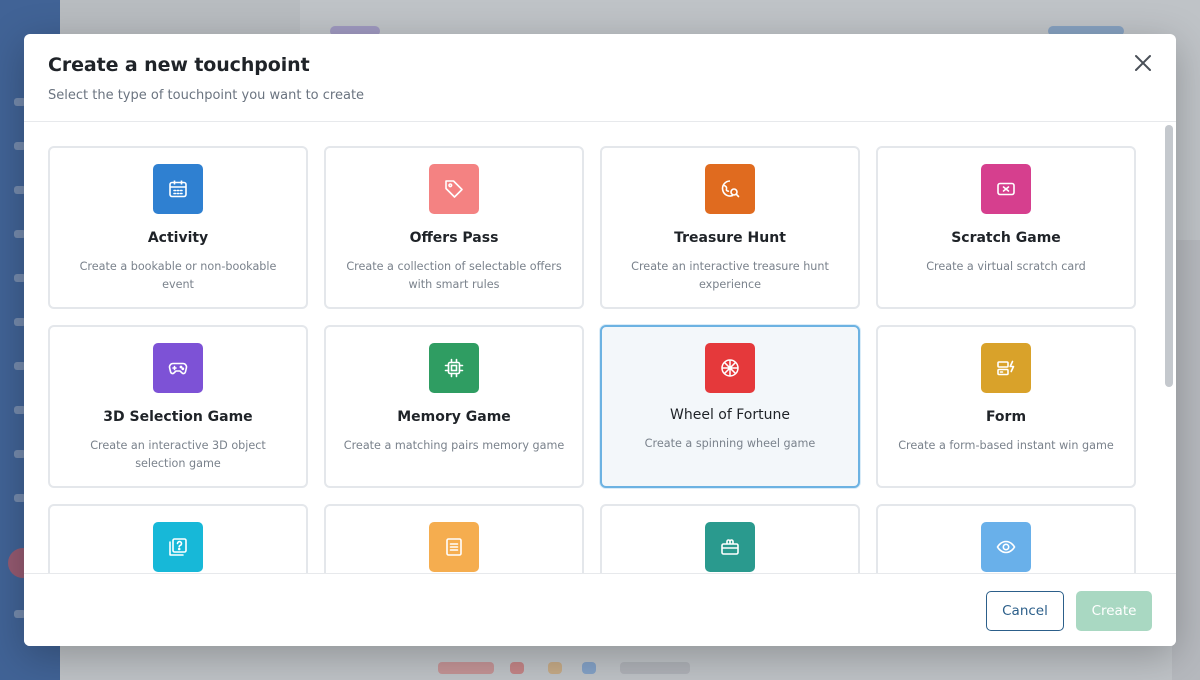 This screenshot has width=1200, height=680. I want to click on card-title: 3D Selection Game, so click(178, 417).